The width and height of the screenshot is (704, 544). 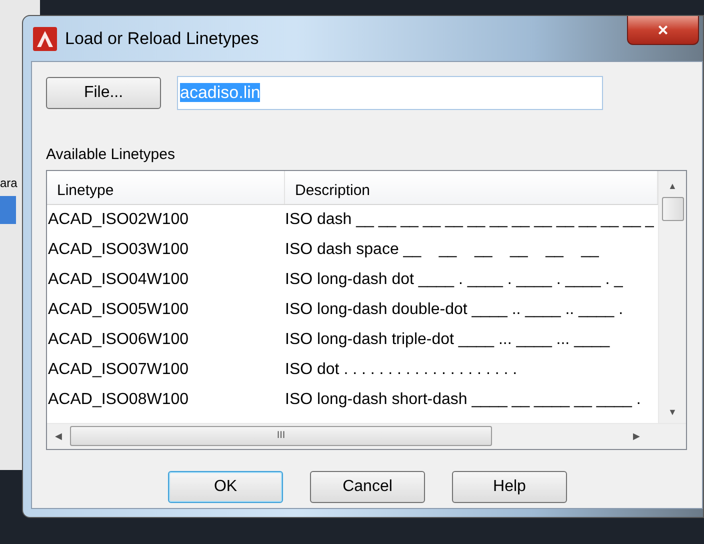 I want to click on list-label: Available Linetypes, so click(x=111, y=155).